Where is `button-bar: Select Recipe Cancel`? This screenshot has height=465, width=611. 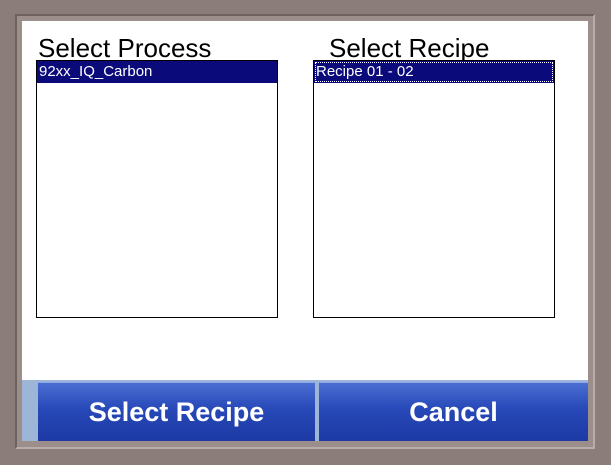
button-bar: Select Recipe Cancel is located at coordinates (305, 410).